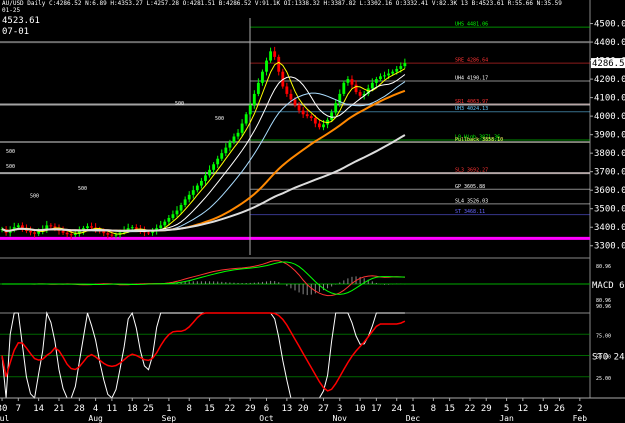 The height and width of the screenshot is (423, 625). What do you see at coordinates (412, 409) in the screenshot?
I see `x-tick-label: 1` at bounding box center [412, 409].